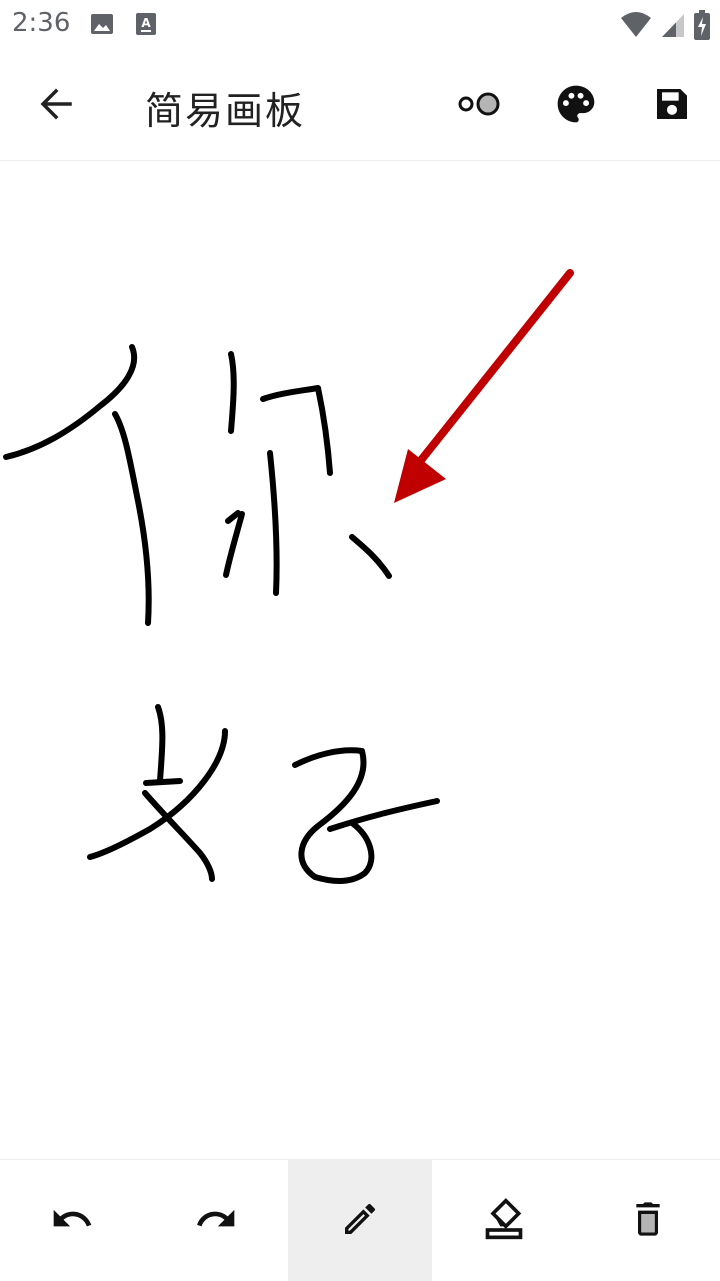  I want to click on handwriting-hao, so click(263, 794).